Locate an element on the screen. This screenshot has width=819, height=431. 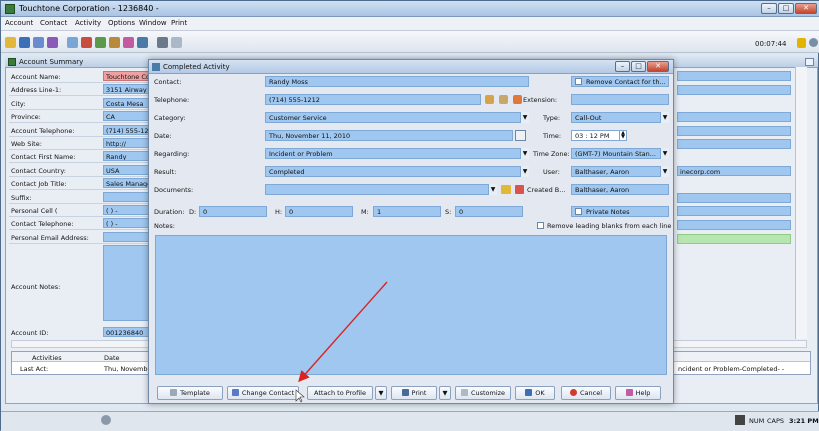
remove-blanks-checkbox is located at coordinates (540, 225).